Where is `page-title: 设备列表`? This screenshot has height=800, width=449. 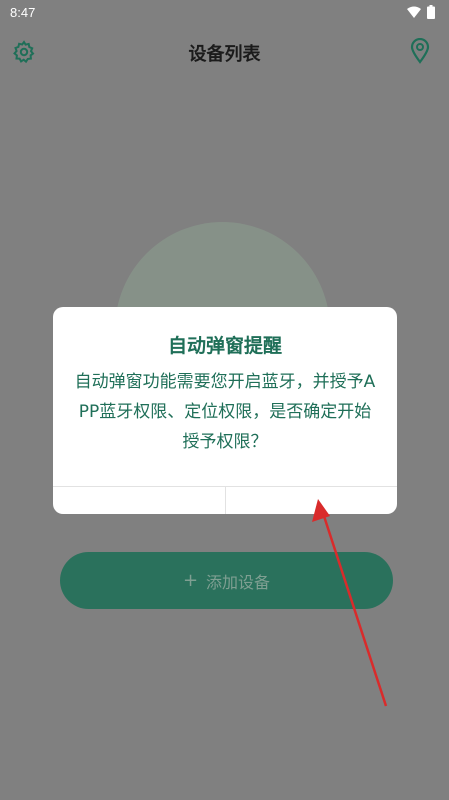
page-title: 设备列表 is located at coordinates (224, 54).